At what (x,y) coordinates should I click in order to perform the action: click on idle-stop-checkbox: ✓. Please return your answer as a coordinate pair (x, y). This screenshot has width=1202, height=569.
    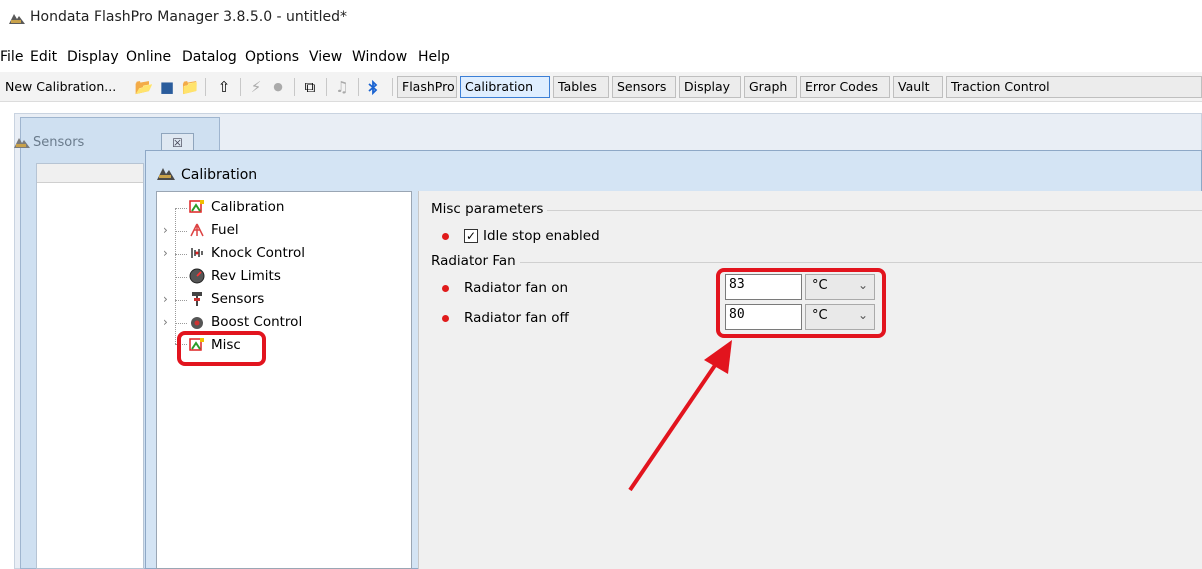
    Looking at the image, I should click on (471, 236).